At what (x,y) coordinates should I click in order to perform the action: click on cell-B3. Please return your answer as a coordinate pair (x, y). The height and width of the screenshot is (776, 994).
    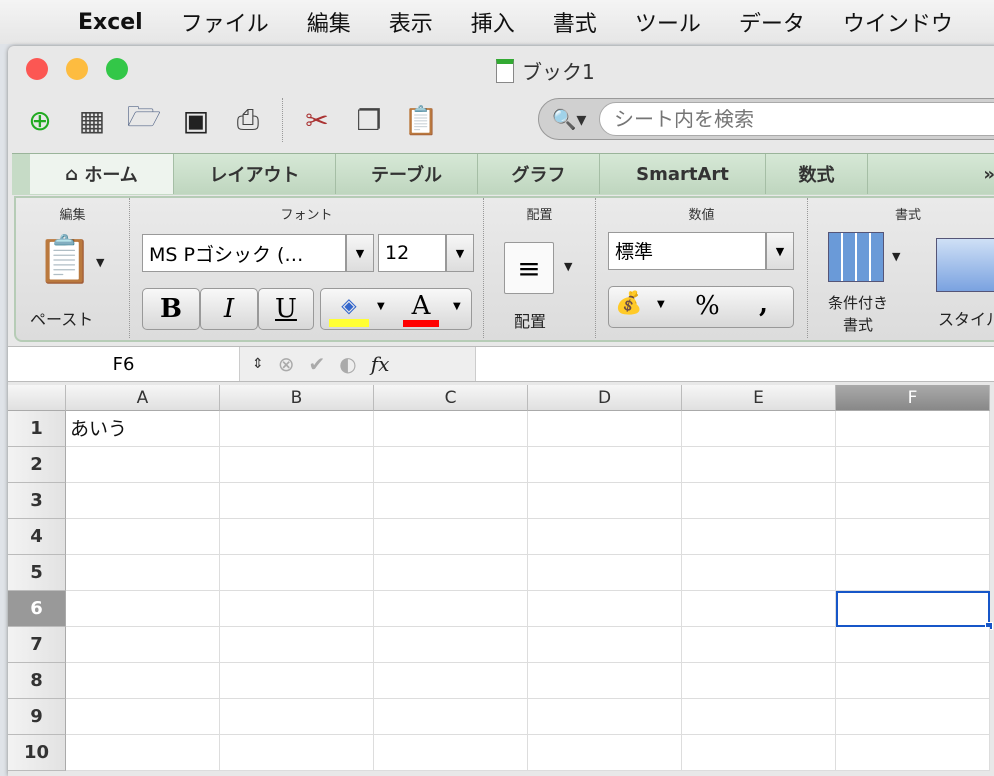
    Looking at the image, I should click on (297, 501).